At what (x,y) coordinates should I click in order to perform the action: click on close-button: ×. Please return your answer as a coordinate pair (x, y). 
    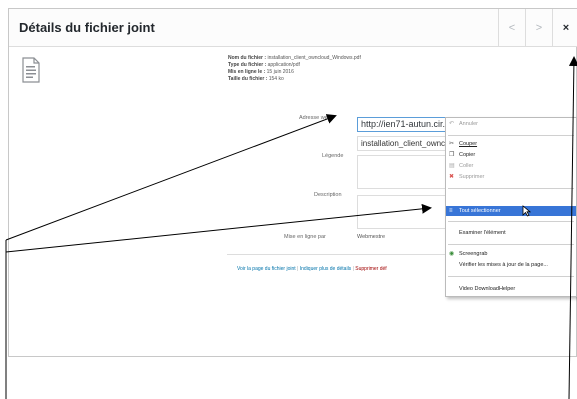
    Looking at the image, I should click on (564, 28).